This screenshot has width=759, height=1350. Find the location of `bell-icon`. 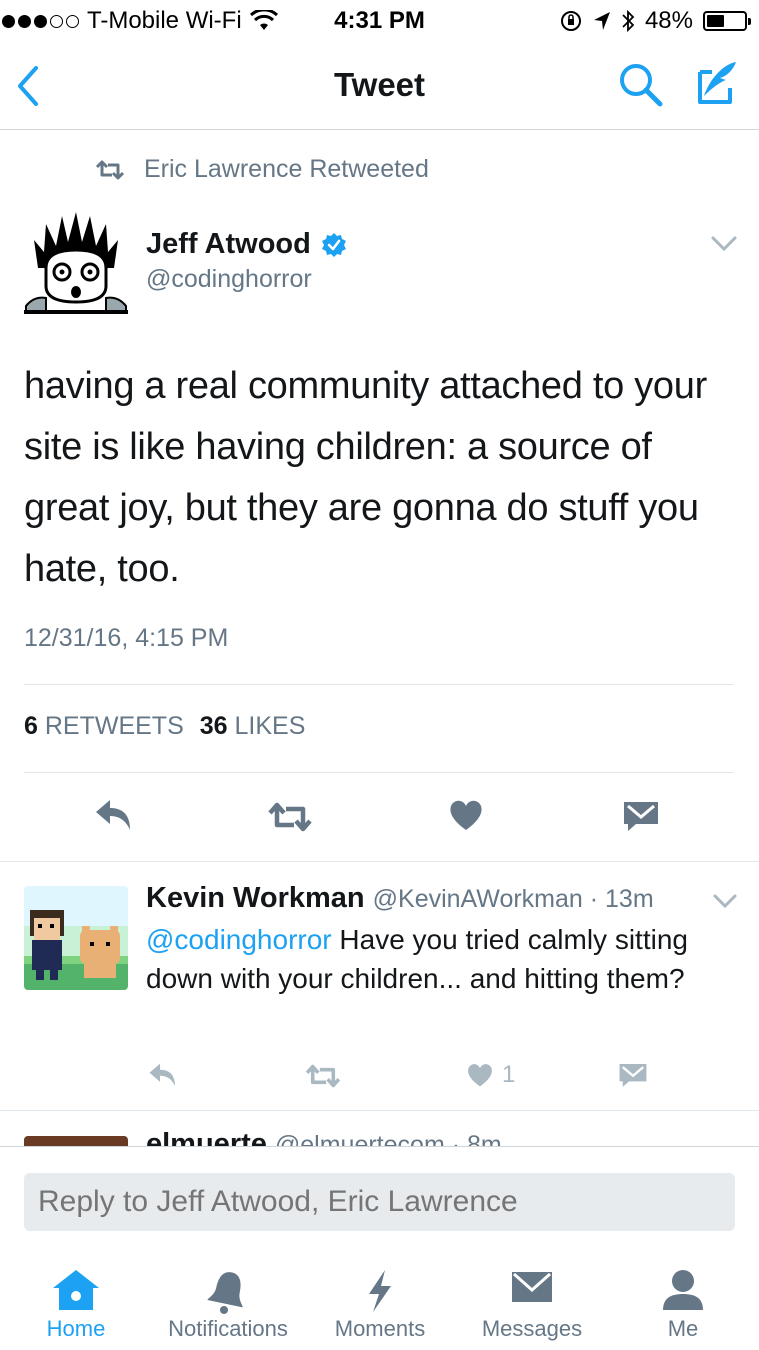

bell-icon is located at coordinates (225, 1293).